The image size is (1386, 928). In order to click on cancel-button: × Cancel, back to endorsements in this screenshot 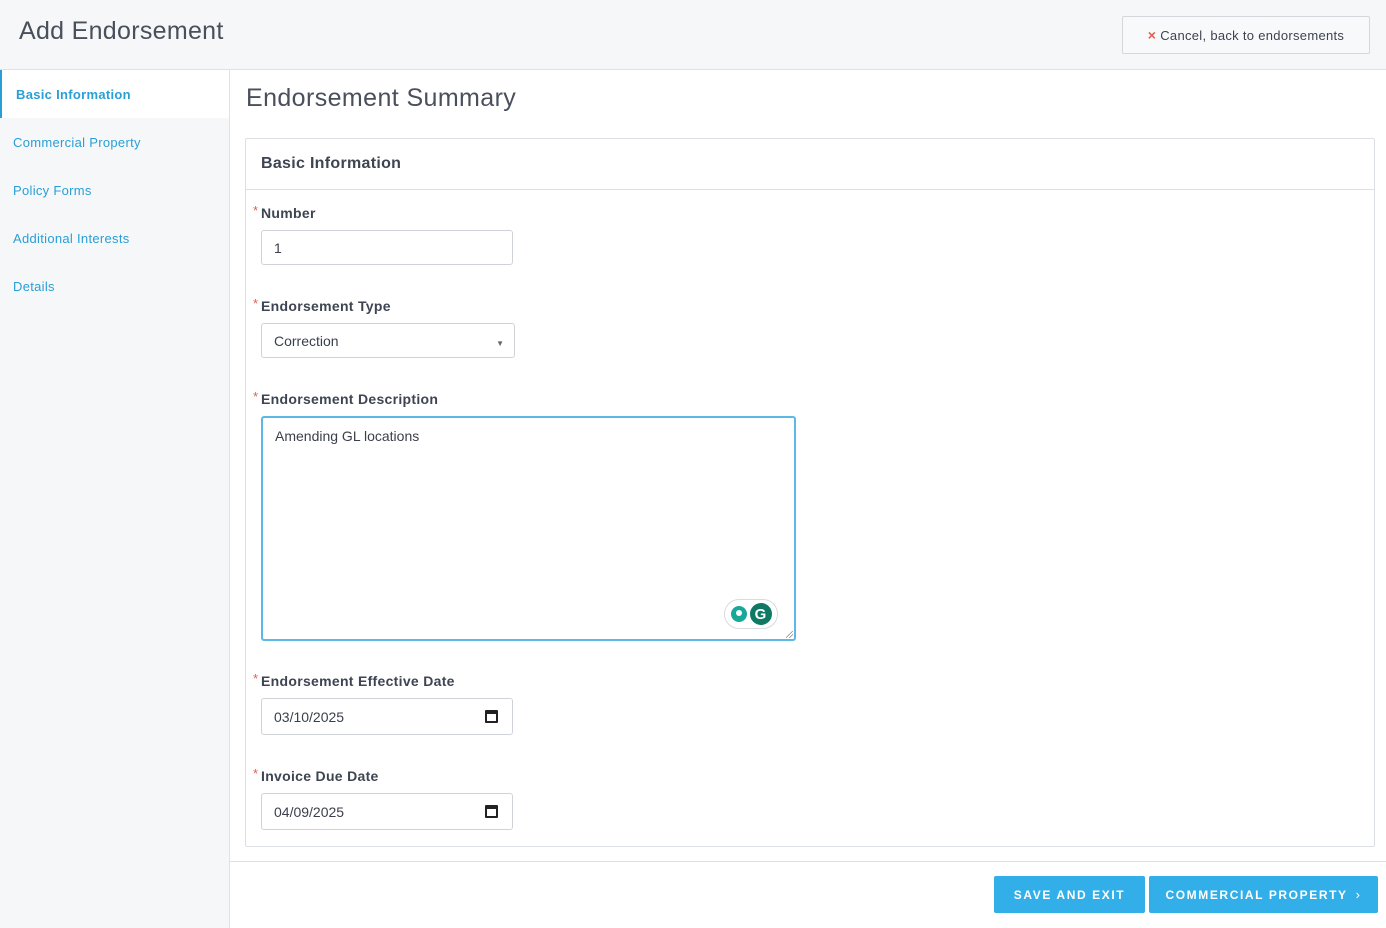, I will do `click(1246, 35)`.